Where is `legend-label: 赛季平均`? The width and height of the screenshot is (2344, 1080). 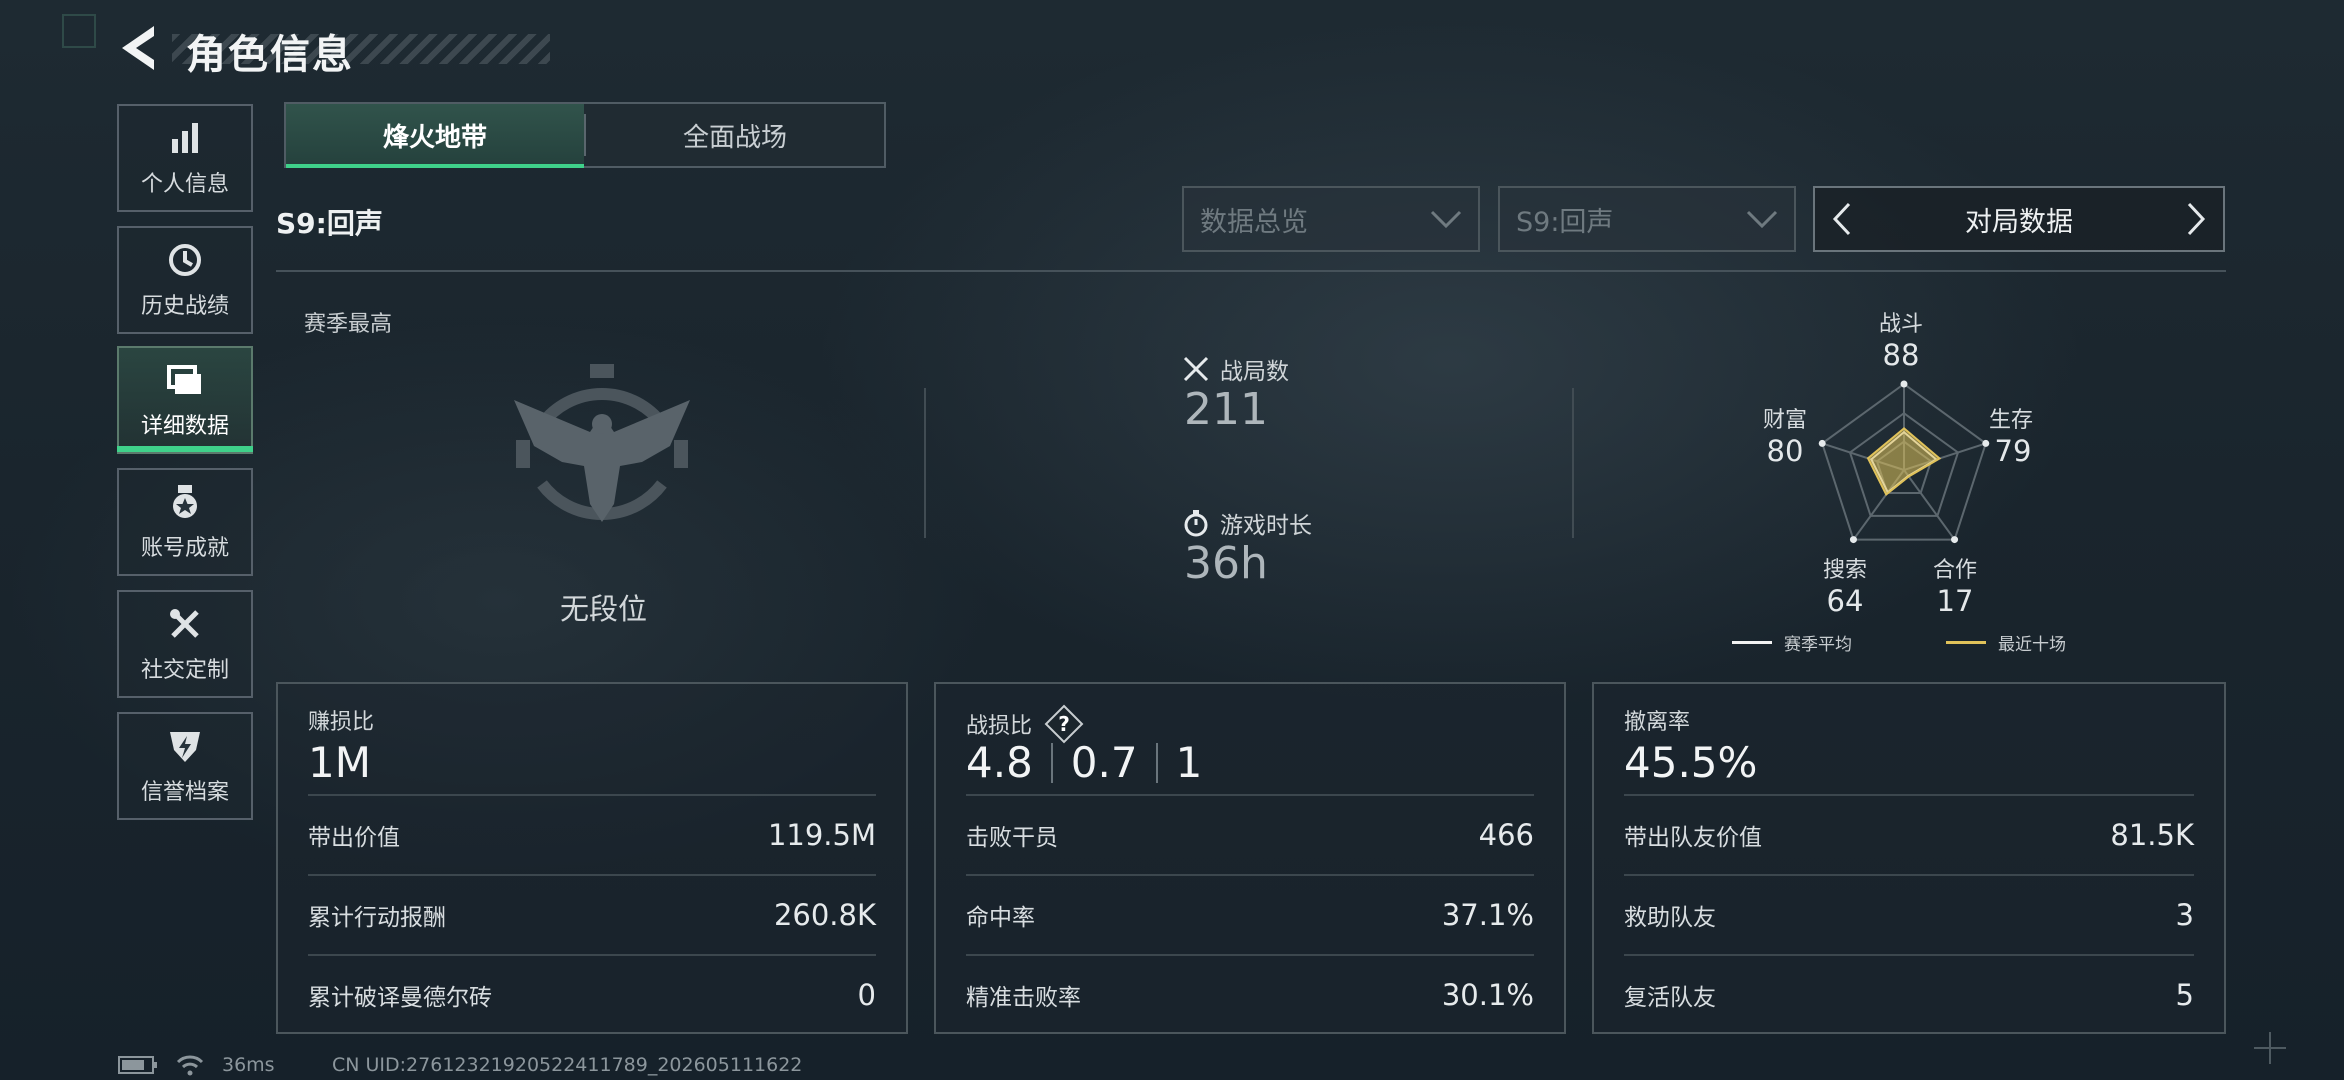 legend-label: 赛季平均 is located at coordinates (1818, 645).